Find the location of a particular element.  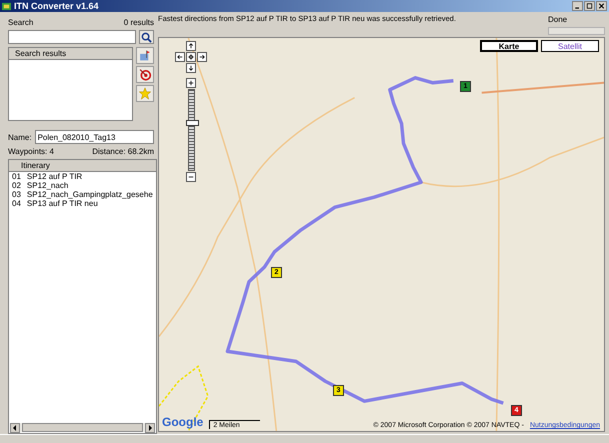

row-index: 01 is located at coordinates (16, 176).